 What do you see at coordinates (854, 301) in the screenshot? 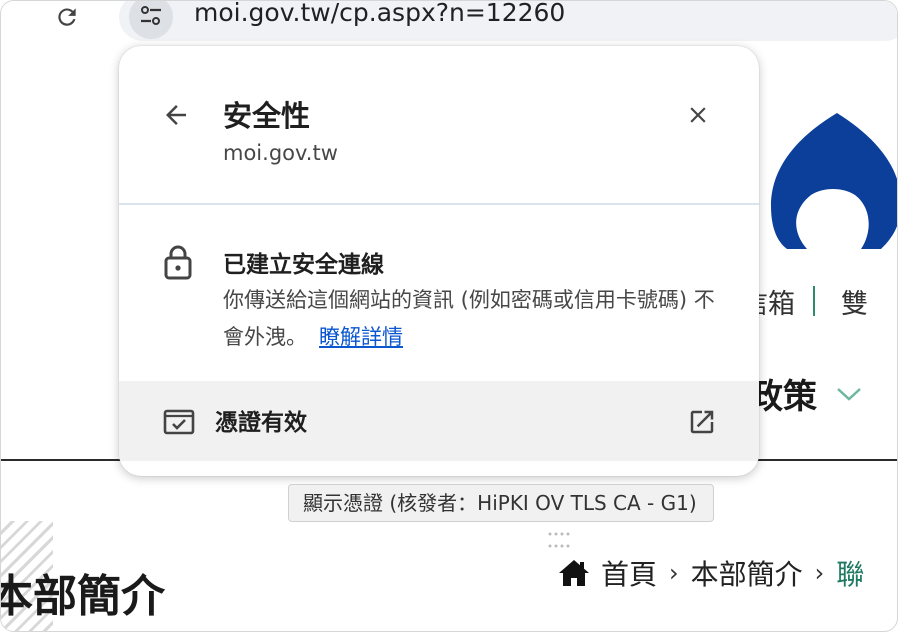
I see `nav-link-bilingual: 雙` at bounding box center [854, 301].